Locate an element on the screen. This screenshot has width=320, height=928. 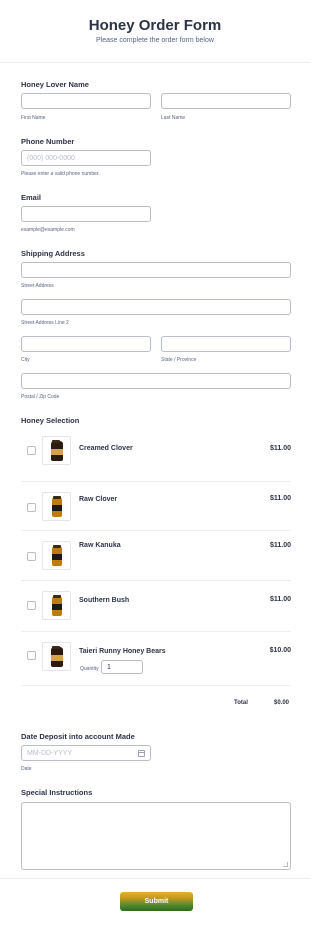
date-sublabel: Date is located at coordinates (26, 769).